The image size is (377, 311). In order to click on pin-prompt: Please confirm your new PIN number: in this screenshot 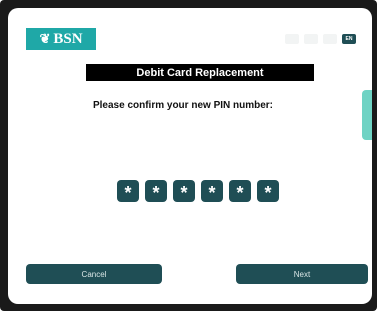, I will do `click(183, 105)`.